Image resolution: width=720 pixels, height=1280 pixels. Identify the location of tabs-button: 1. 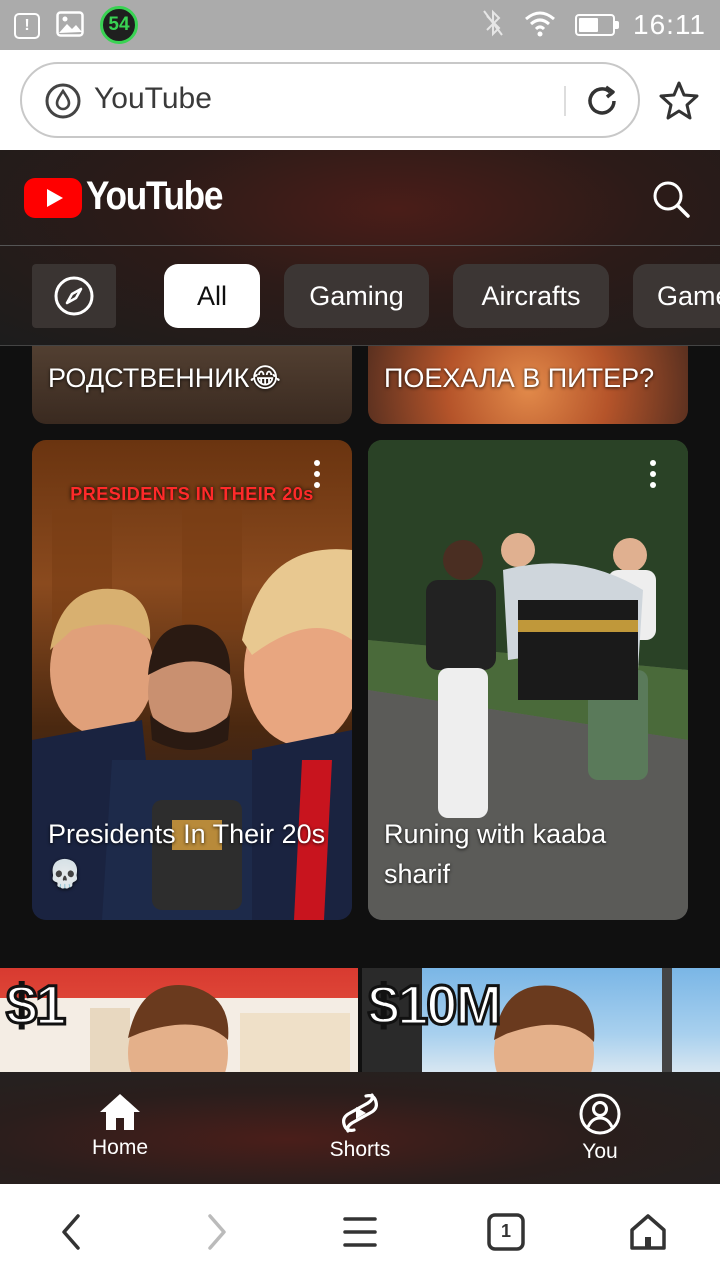
(506, 1232).